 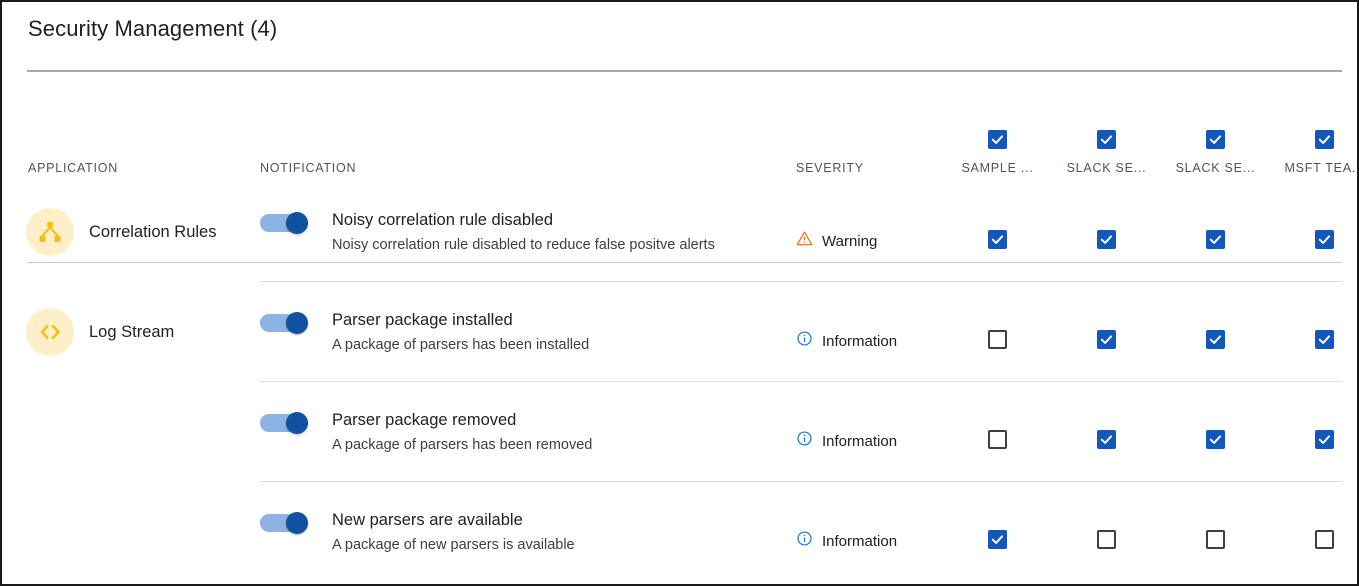 What do you see at coordinates (453, 545) in the screenshot?
I see `notification-description: A package of new parsers is available` at bounding box center [453, 545].